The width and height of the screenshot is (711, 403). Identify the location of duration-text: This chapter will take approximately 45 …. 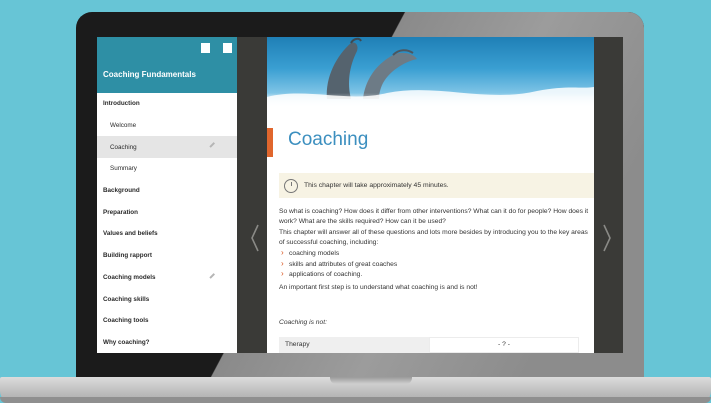
(376, 185).